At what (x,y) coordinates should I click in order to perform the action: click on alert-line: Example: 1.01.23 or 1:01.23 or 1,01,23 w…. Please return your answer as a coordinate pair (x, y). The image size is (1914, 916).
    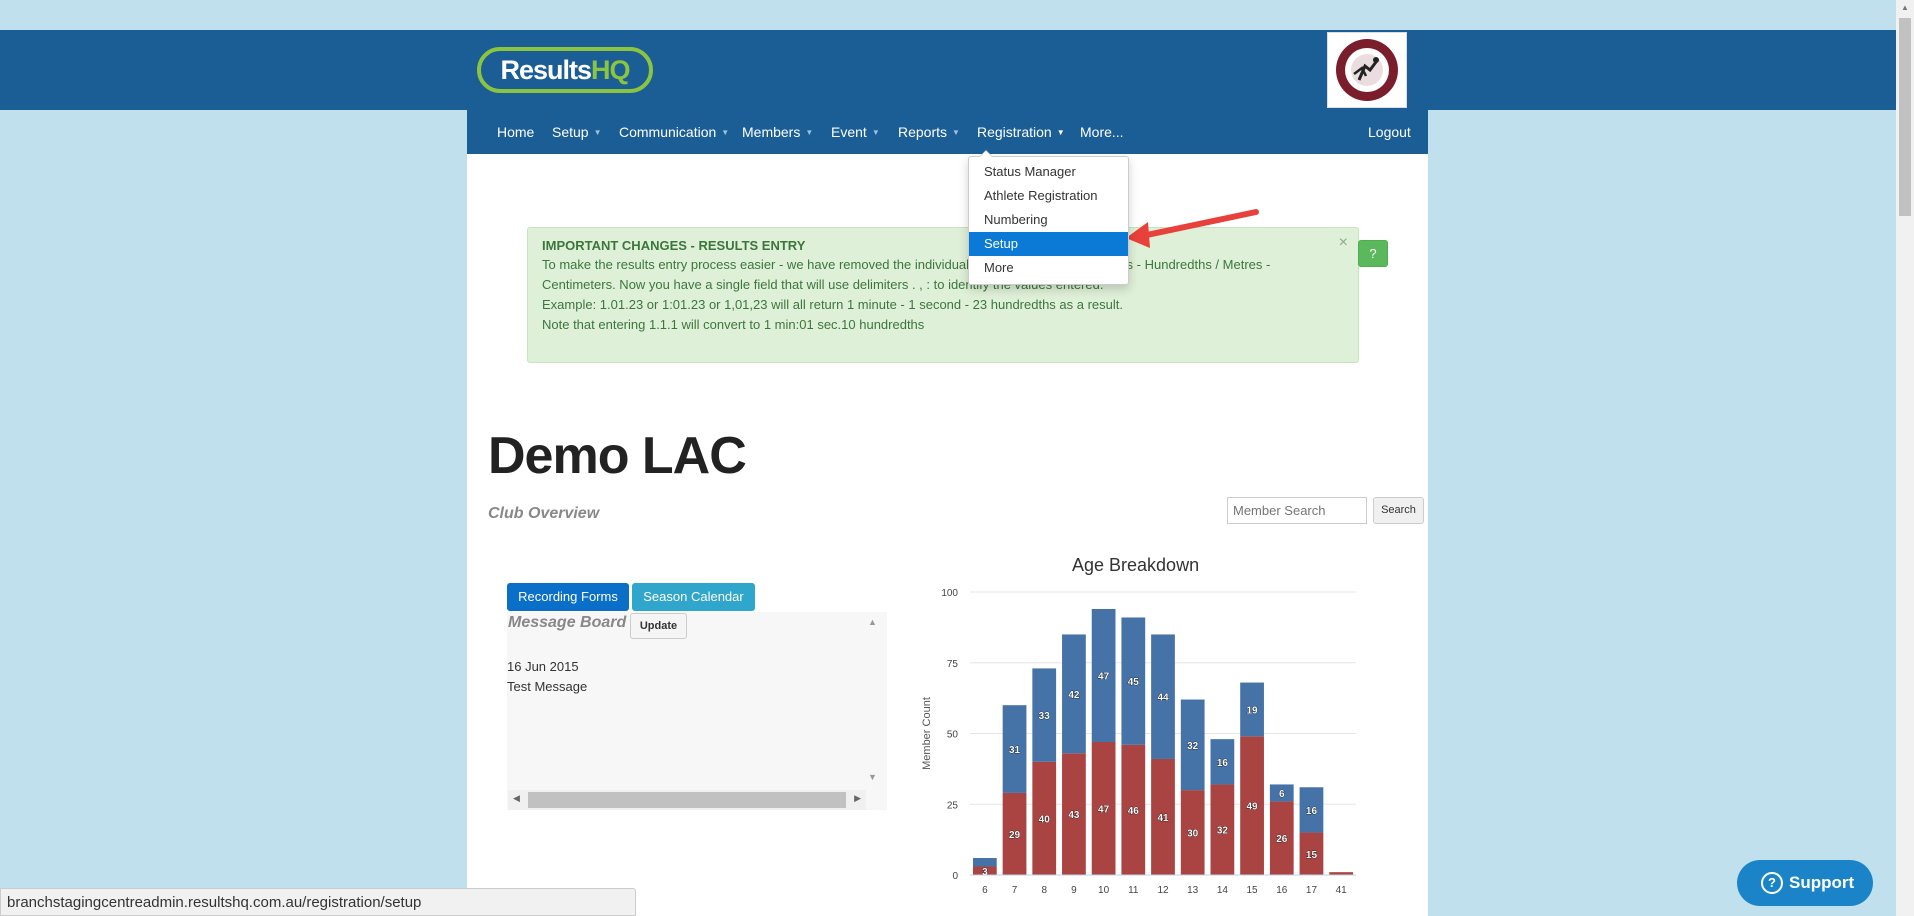
    Looking at the image, I should click on (833, 304).